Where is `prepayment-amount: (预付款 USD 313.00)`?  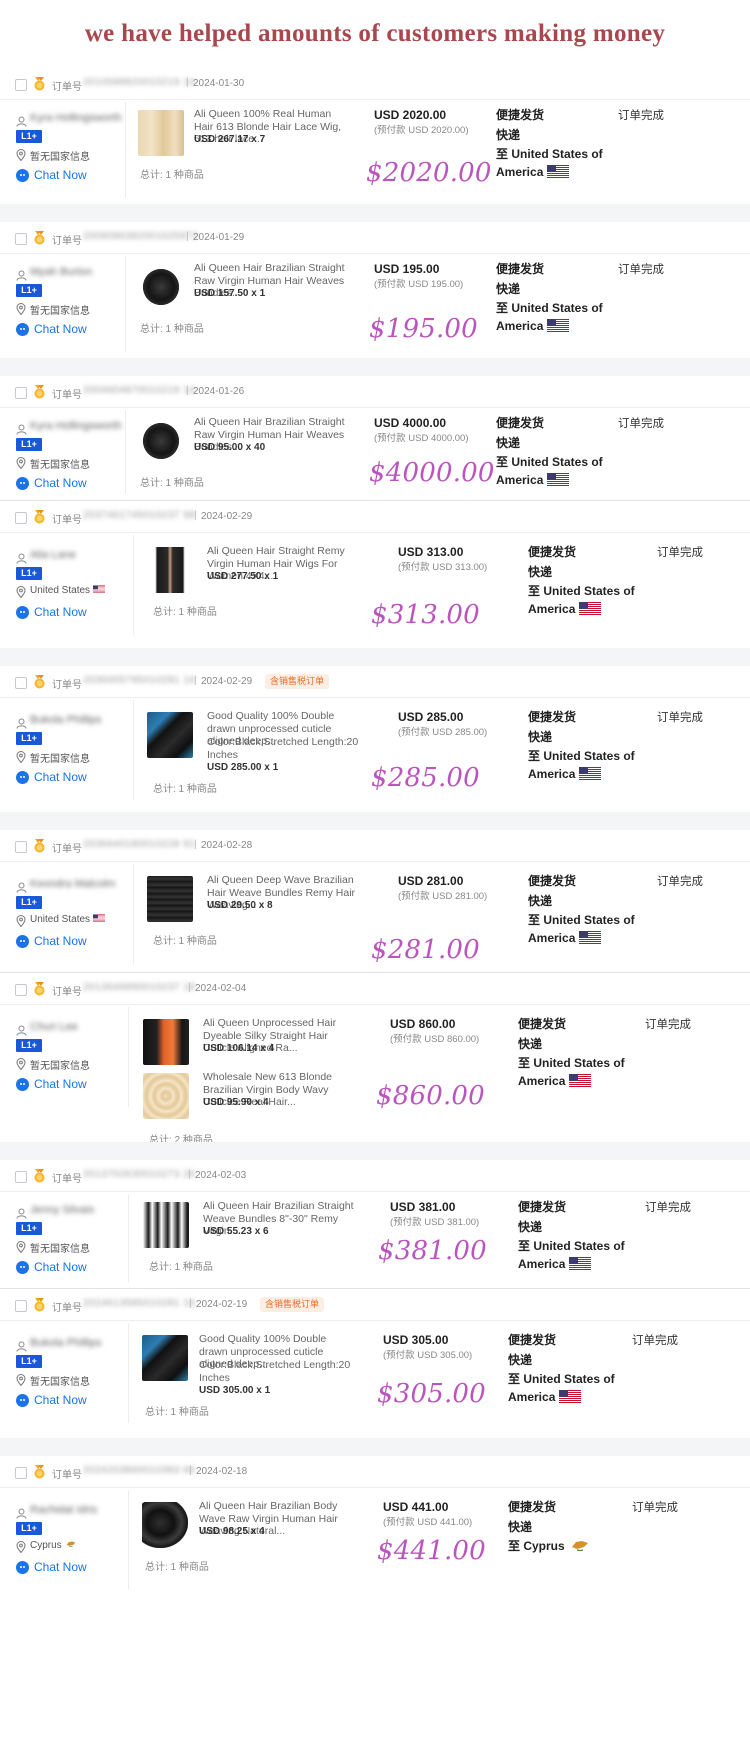 prepayment-amount: (预付款 USD 313.00) is located at coordinates (443, 567).